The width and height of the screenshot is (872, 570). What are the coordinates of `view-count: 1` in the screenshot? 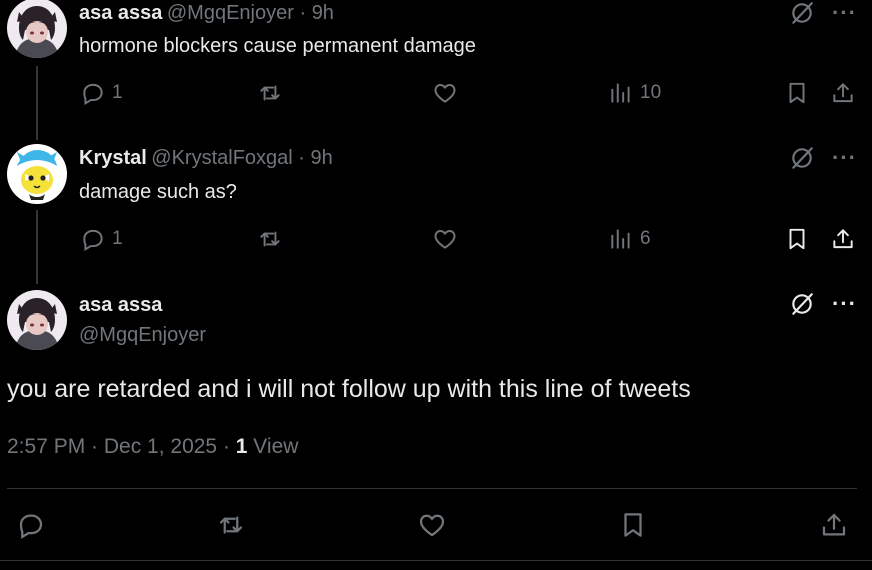 It's located at (241, 446).